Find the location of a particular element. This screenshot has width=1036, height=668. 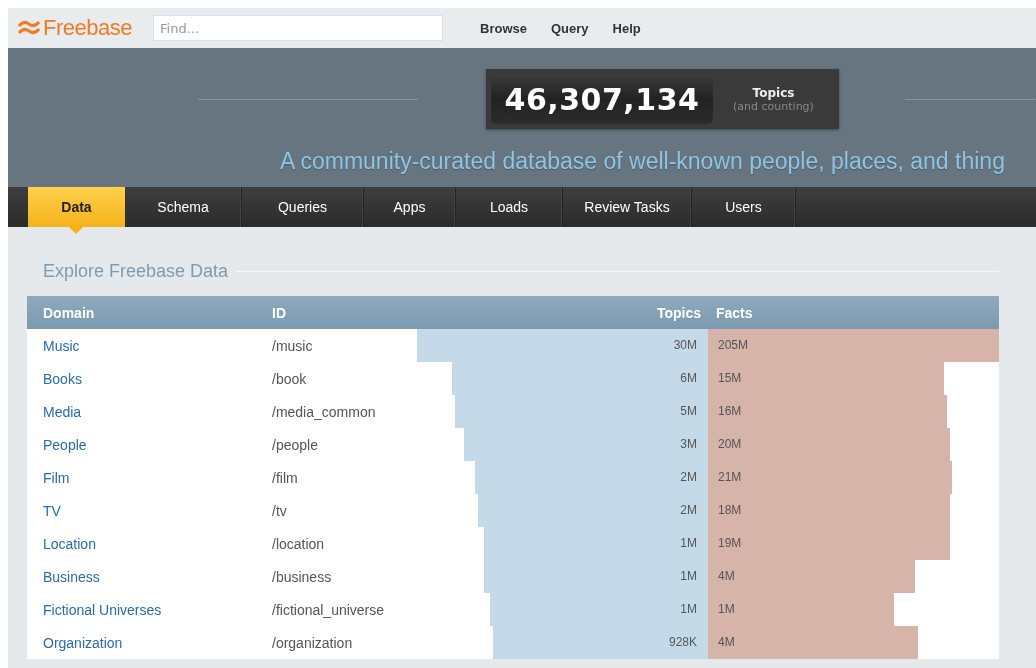

topic-count: 3M is located at coordinates (688, 444).